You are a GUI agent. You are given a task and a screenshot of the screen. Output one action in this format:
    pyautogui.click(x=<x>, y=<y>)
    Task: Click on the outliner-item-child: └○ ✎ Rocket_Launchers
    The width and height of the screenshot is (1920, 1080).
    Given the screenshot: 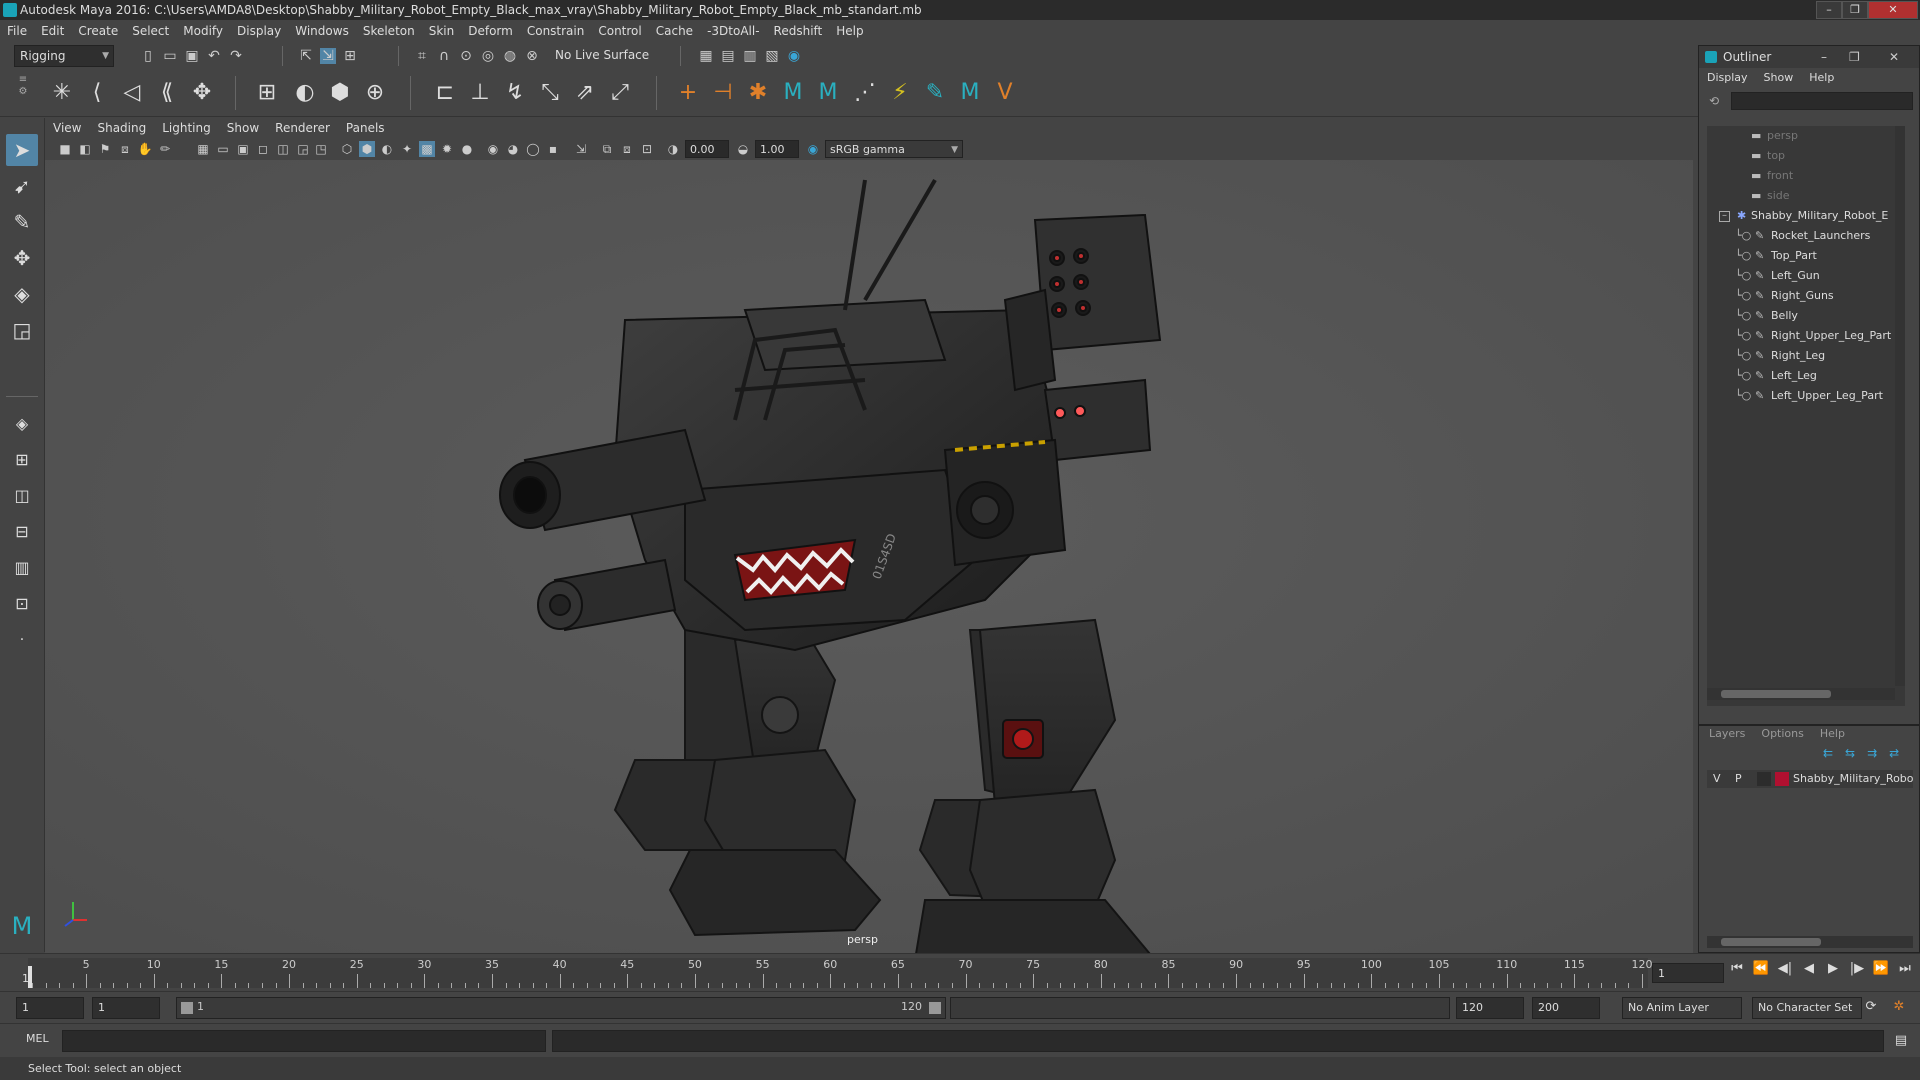 What is the action you would take?
    pyautogui.click(x=1806, y=236)
    